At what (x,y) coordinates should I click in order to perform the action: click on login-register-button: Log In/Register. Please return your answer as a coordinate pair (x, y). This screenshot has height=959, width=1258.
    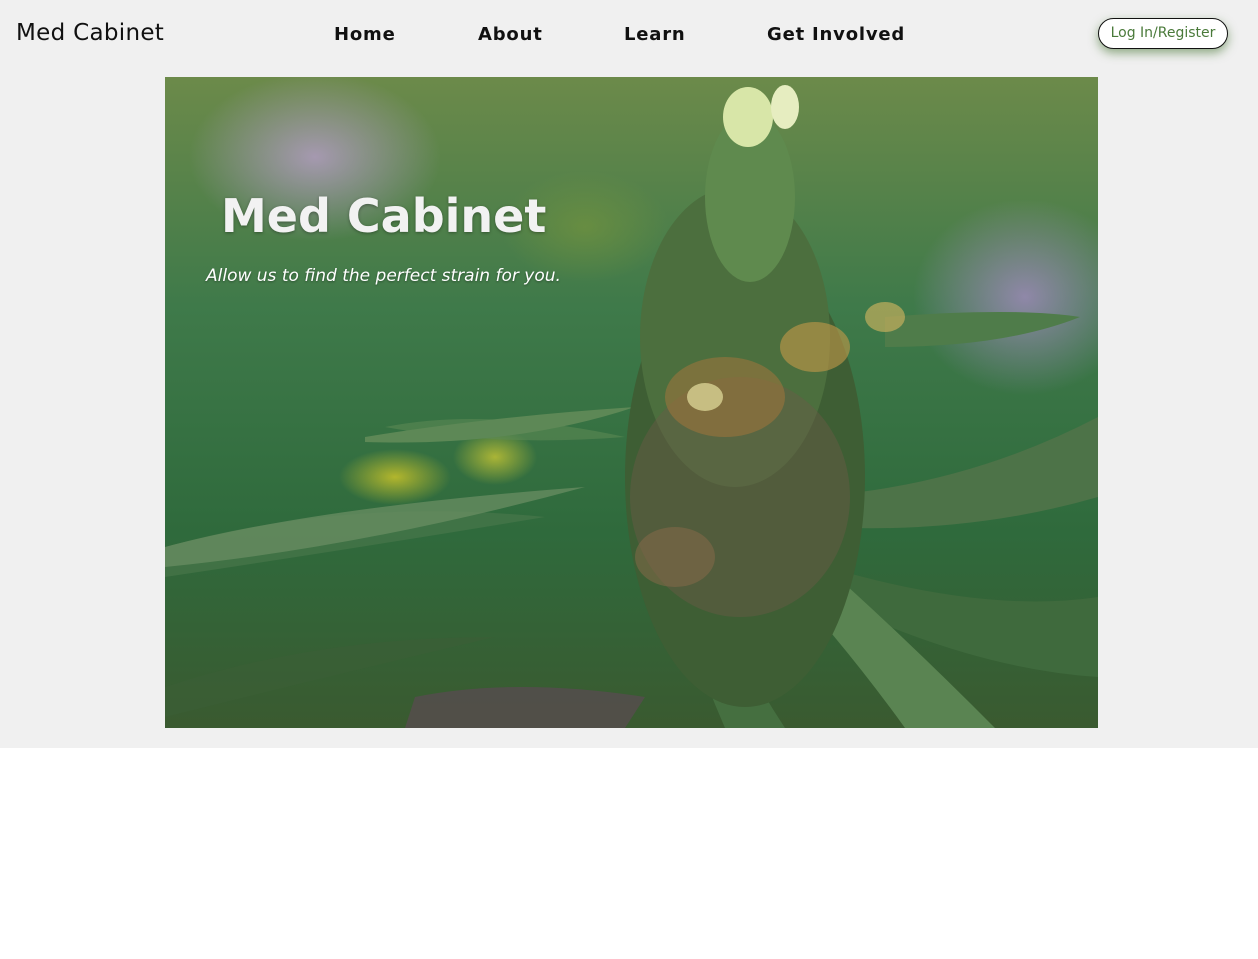
    Looking at the image, I should click on (1163, 33).